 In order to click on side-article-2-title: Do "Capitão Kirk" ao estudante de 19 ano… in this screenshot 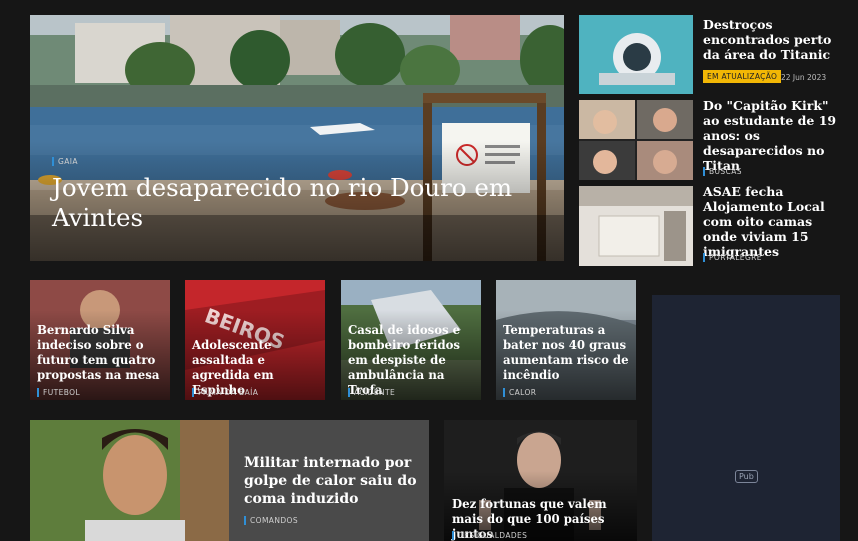, I will do `click(772, 135)`.